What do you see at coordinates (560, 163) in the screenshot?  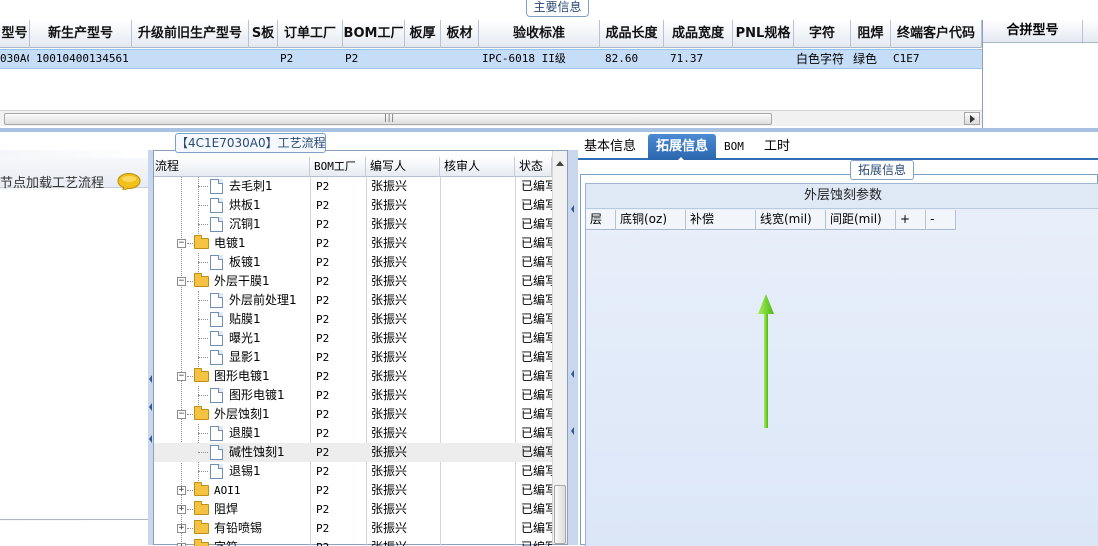 I see `scroll-up-arrow-icon` at bounding box center [560, 163].